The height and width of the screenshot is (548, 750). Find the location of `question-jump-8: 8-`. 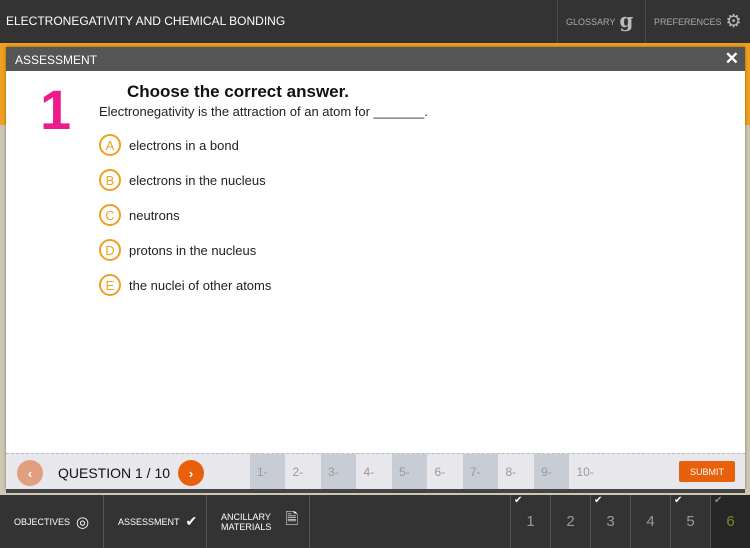

question-jump-8: 8- is located at coordinates (516, 472).